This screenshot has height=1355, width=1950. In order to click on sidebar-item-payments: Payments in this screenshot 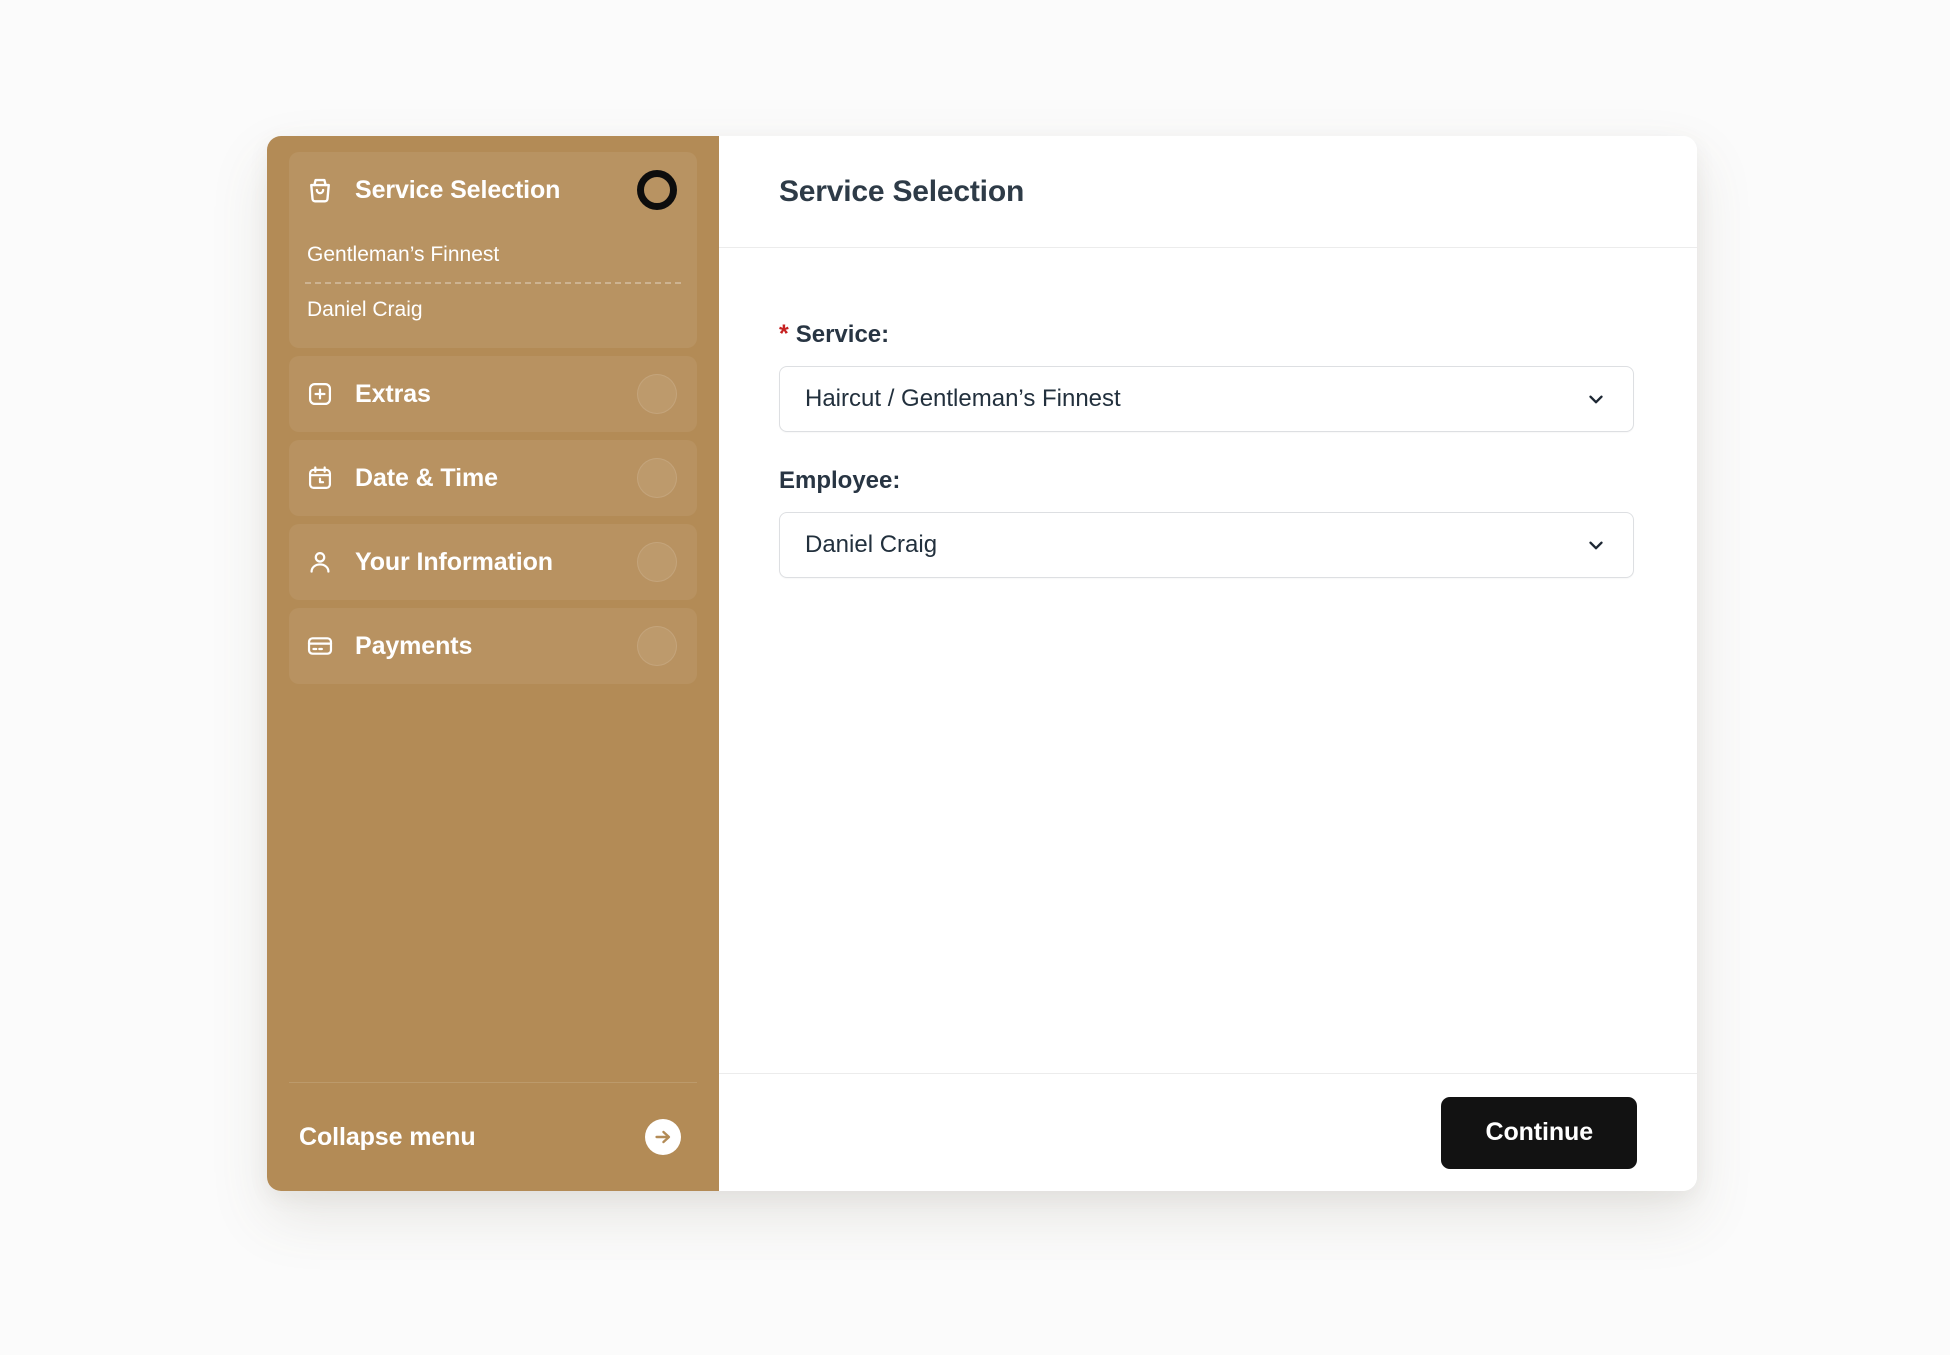, I will do `click(493, 646)`.